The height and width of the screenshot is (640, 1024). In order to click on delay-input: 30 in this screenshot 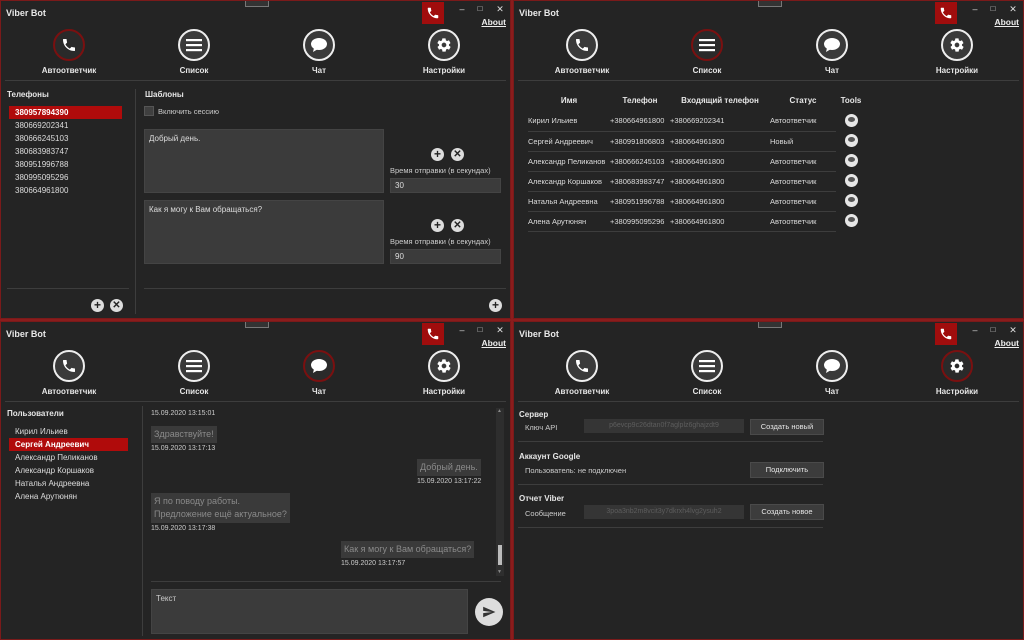, I will do `click(445, 185)`.